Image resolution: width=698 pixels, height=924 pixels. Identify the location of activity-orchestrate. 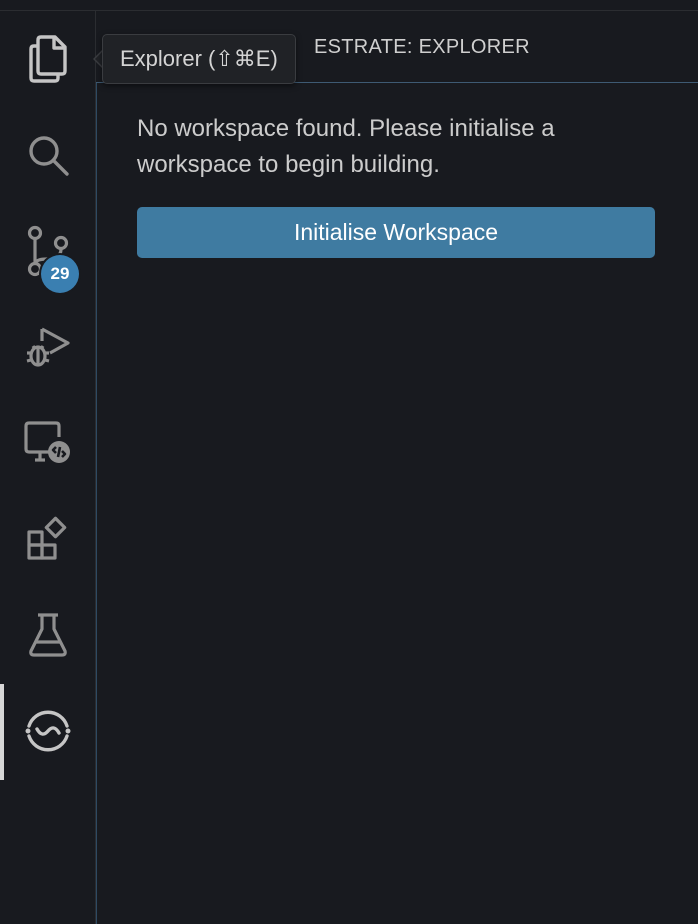
(47, 731).